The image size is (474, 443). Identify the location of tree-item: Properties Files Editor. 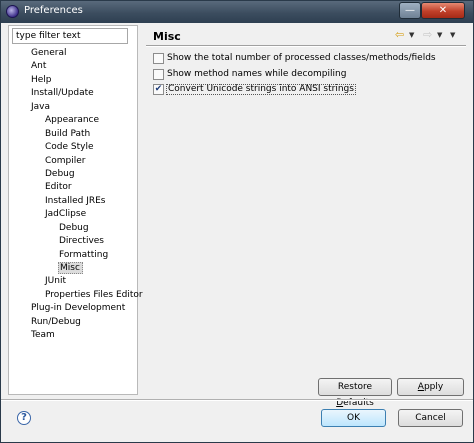
(76, 295).